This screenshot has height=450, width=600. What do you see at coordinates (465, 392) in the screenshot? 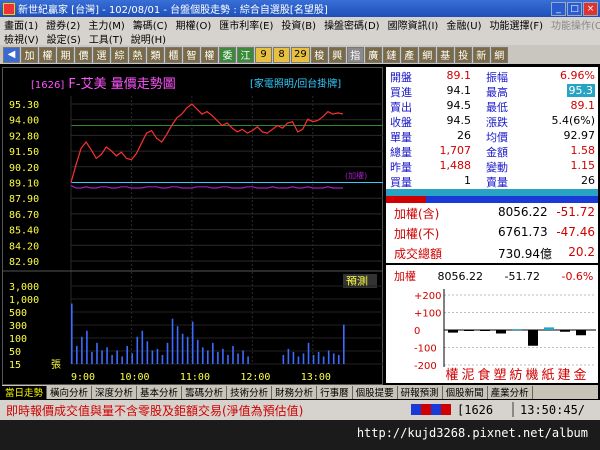
I see `tab-10: 個股新聞` at bounding box center [465, 392].